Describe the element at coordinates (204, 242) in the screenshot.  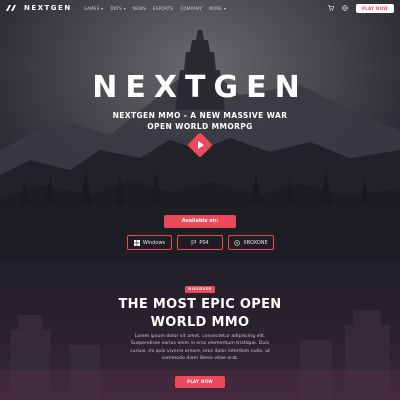
I see `platform-label: PS4` at that location.